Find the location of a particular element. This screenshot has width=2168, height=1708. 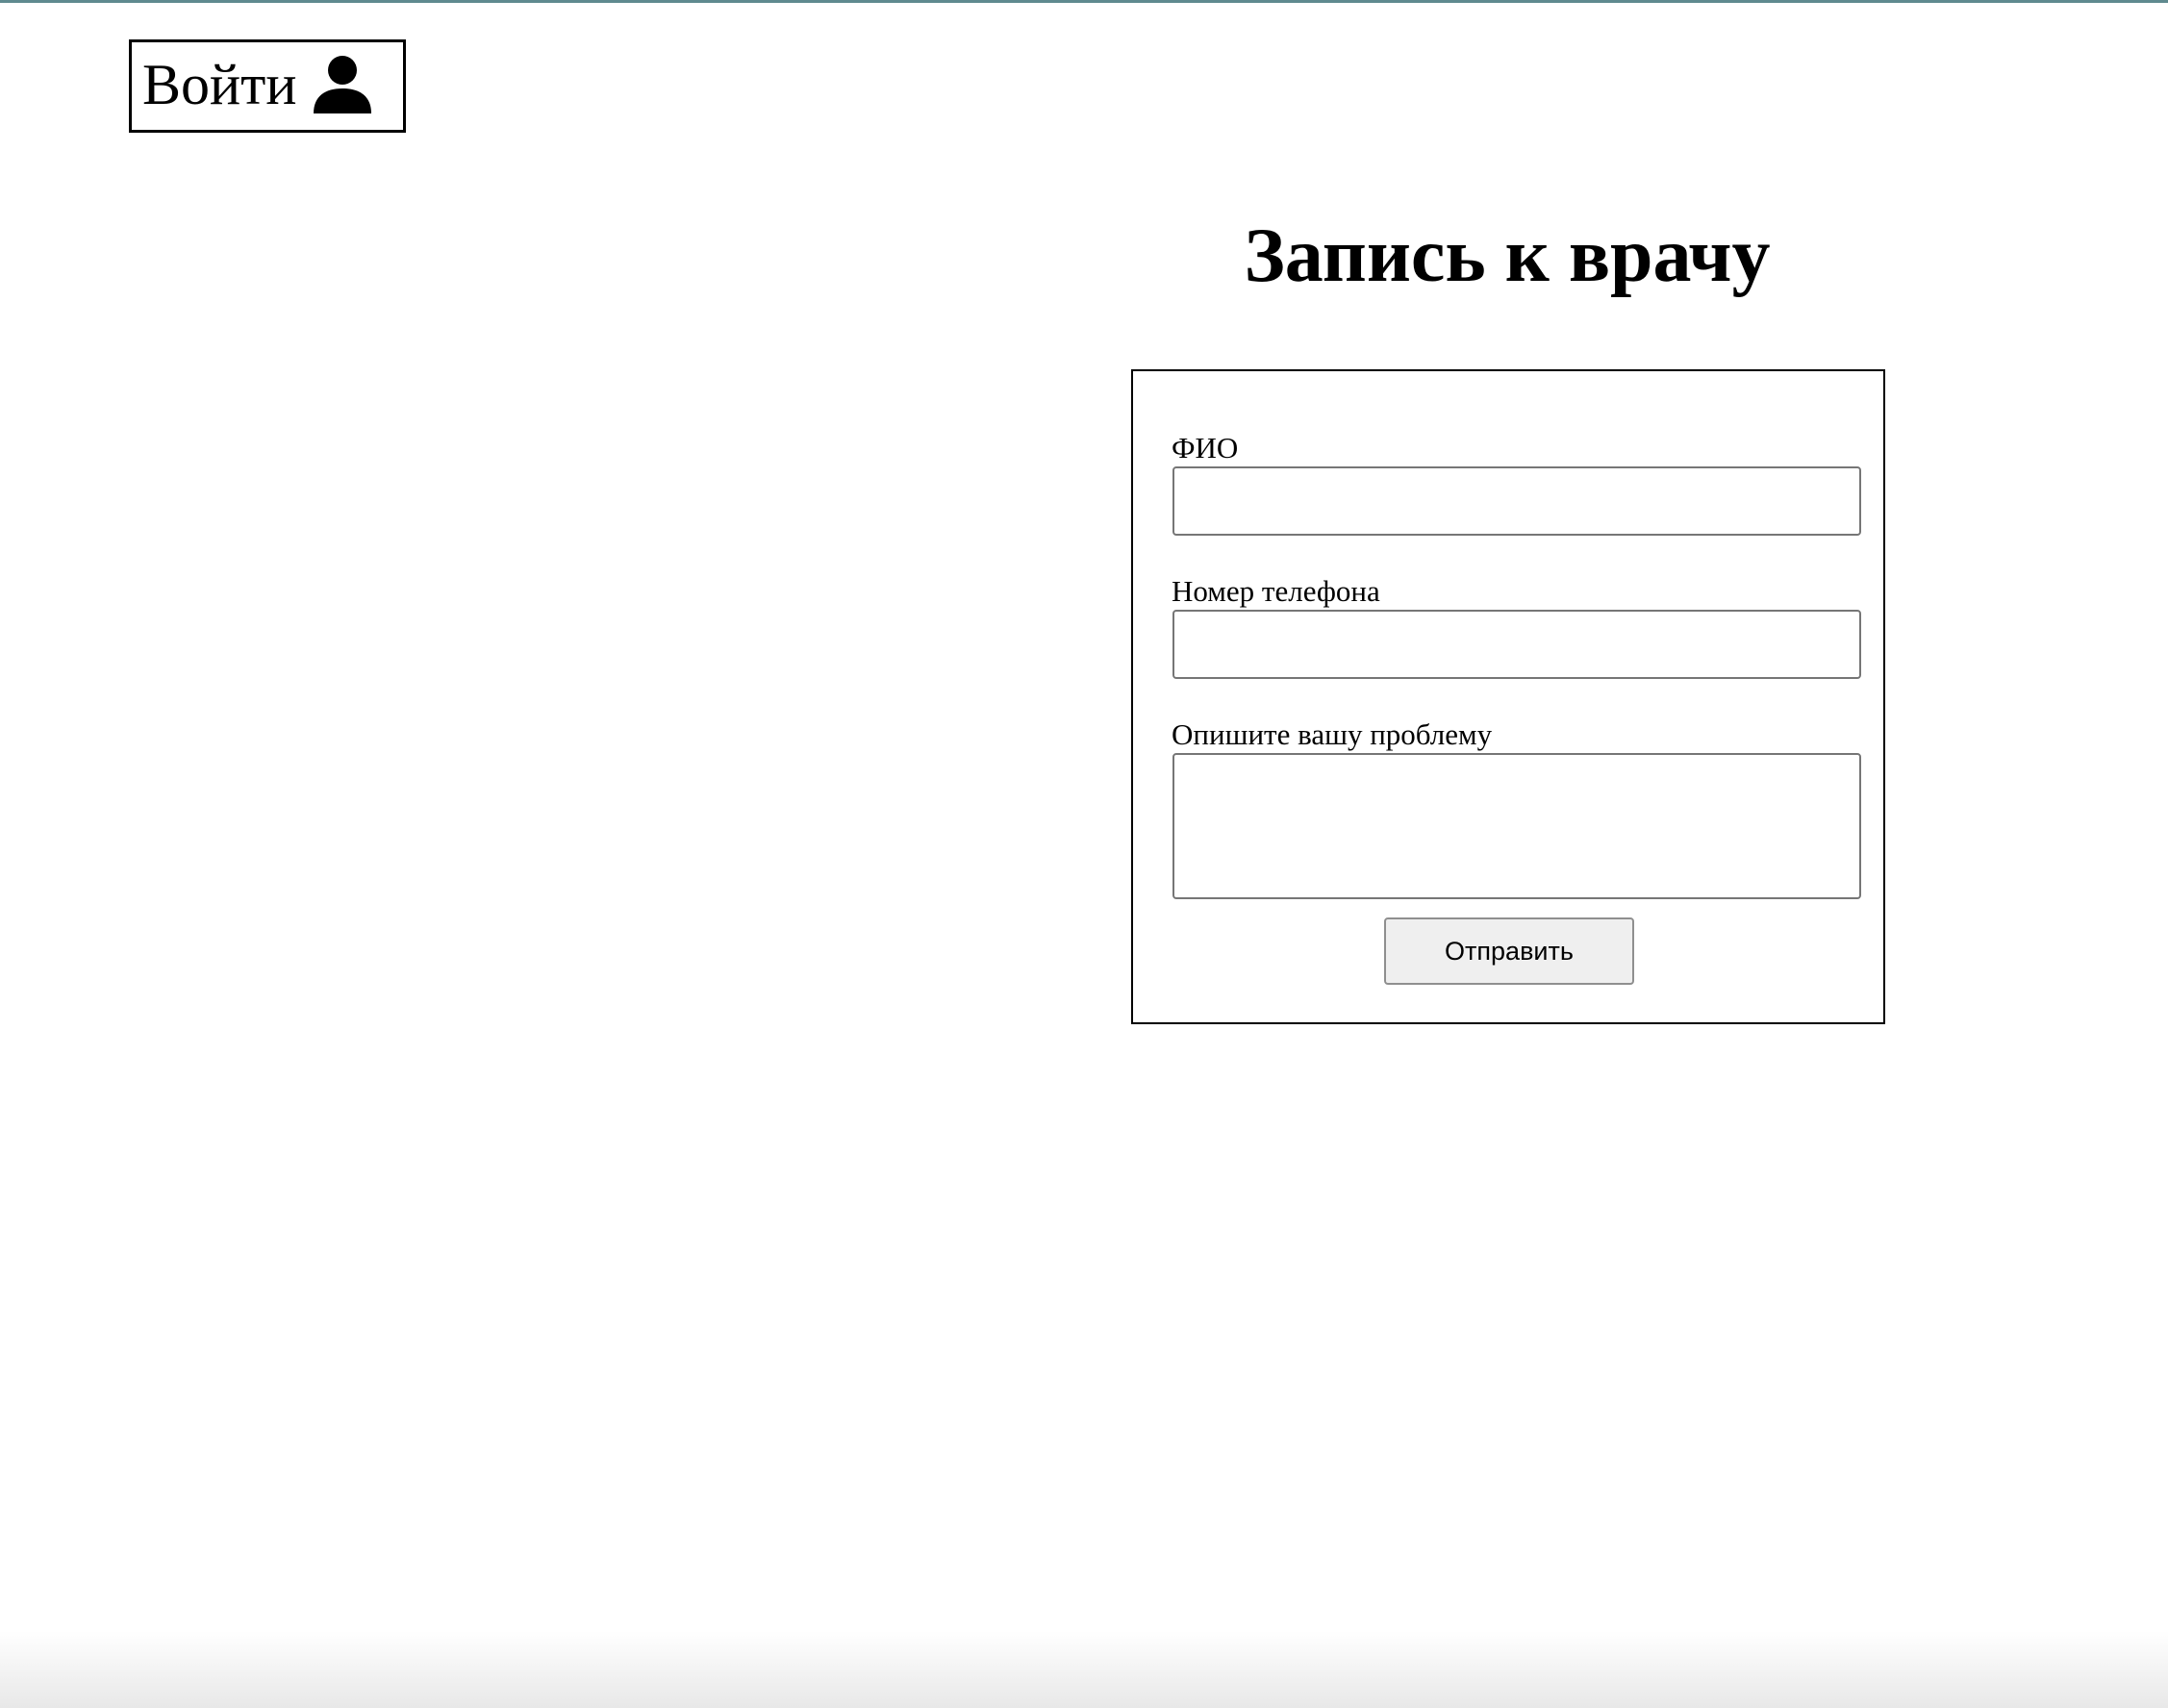

user-icon is located at coordinates (342, 84).